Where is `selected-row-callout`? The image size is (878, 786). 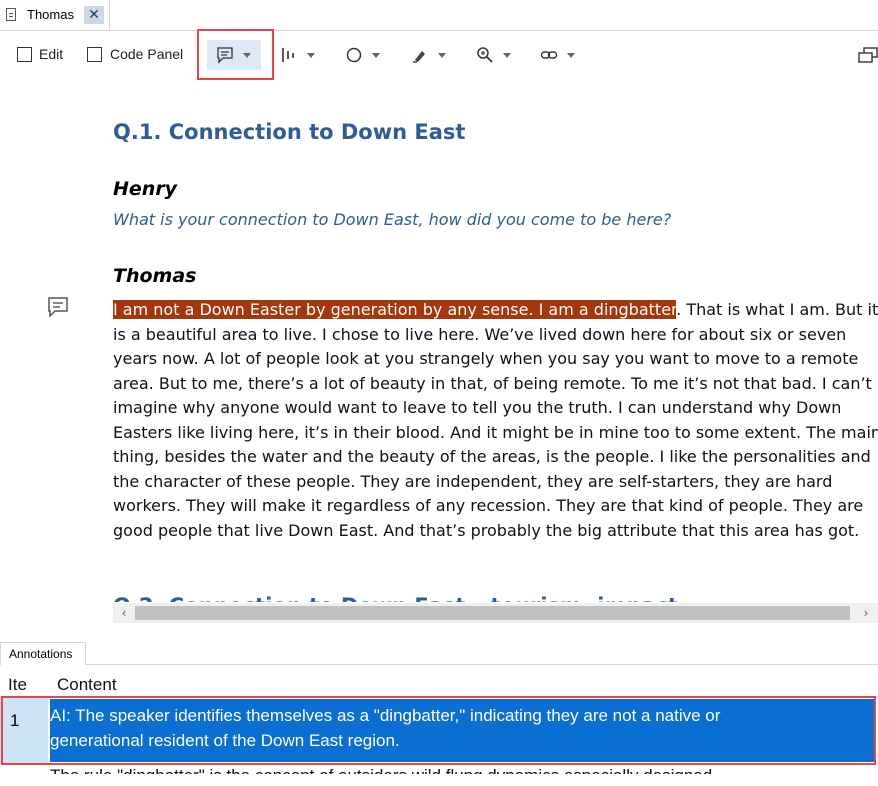
selected-row-callout is located at coordinates (438, 730).